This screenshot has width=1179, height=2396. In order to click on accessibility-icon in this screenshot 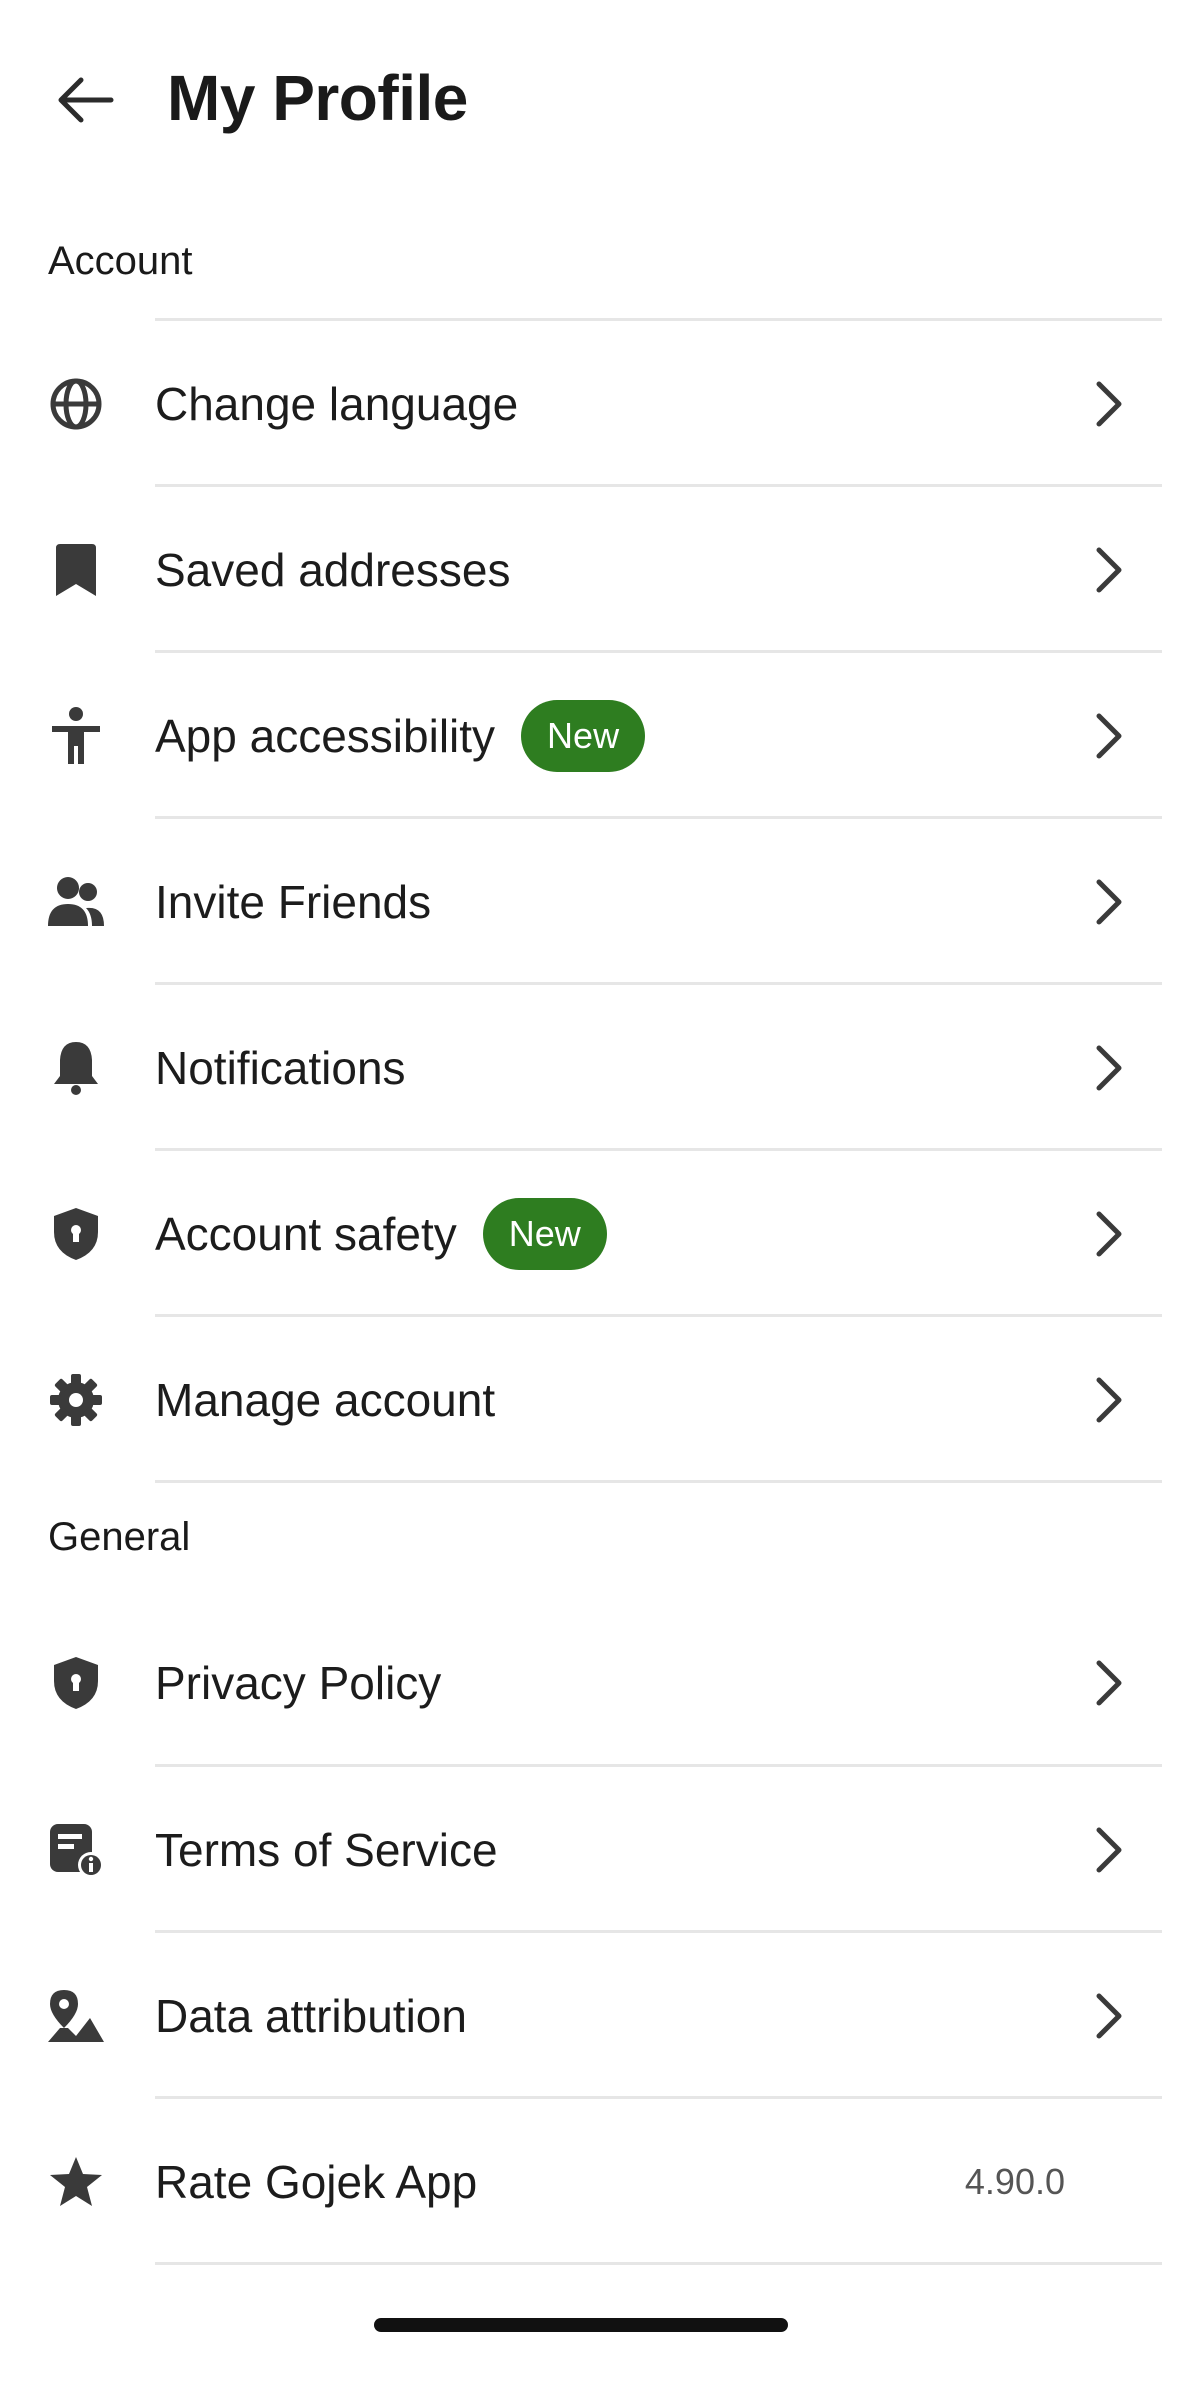, I will do `click(76, 736)`.